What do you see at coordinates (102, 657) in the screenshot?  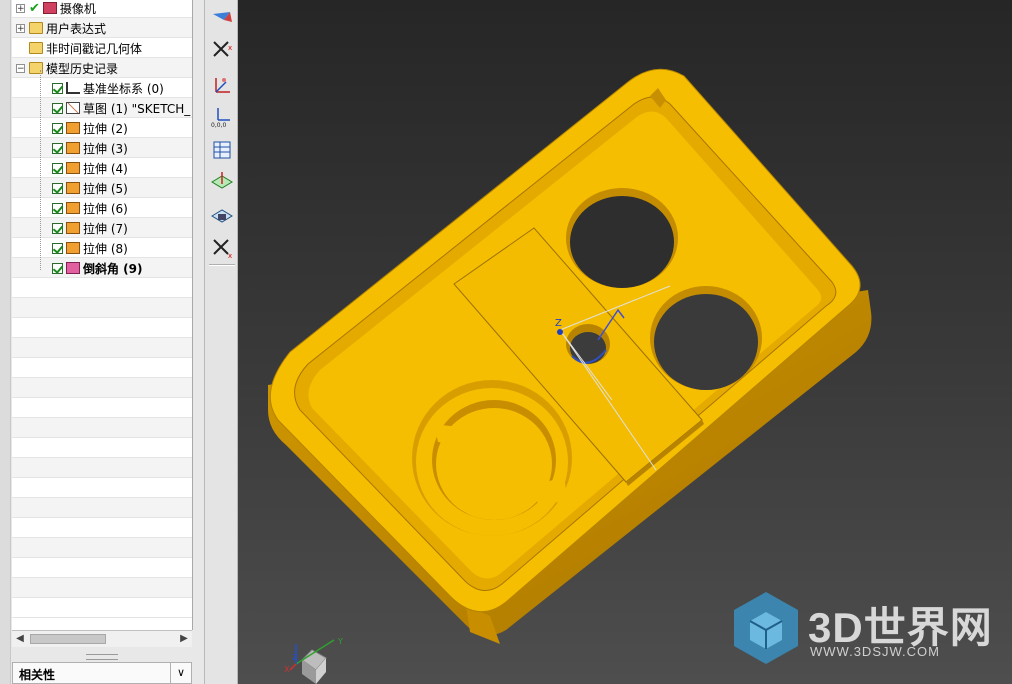 I see `panel-splitter` at bounding box center [102, 657].